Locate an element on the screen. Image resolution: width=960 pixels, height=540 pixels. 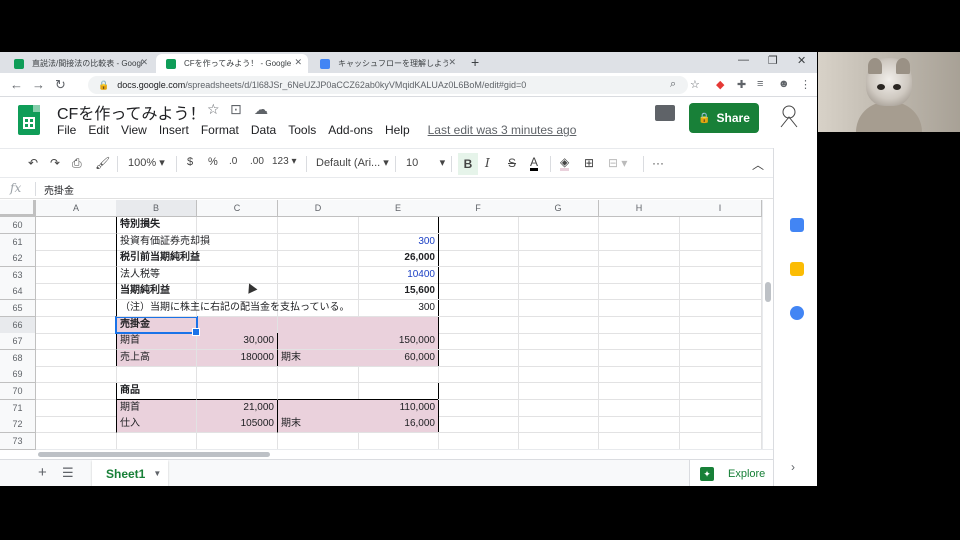
cell-g69 is located at coordinates (558, 375).